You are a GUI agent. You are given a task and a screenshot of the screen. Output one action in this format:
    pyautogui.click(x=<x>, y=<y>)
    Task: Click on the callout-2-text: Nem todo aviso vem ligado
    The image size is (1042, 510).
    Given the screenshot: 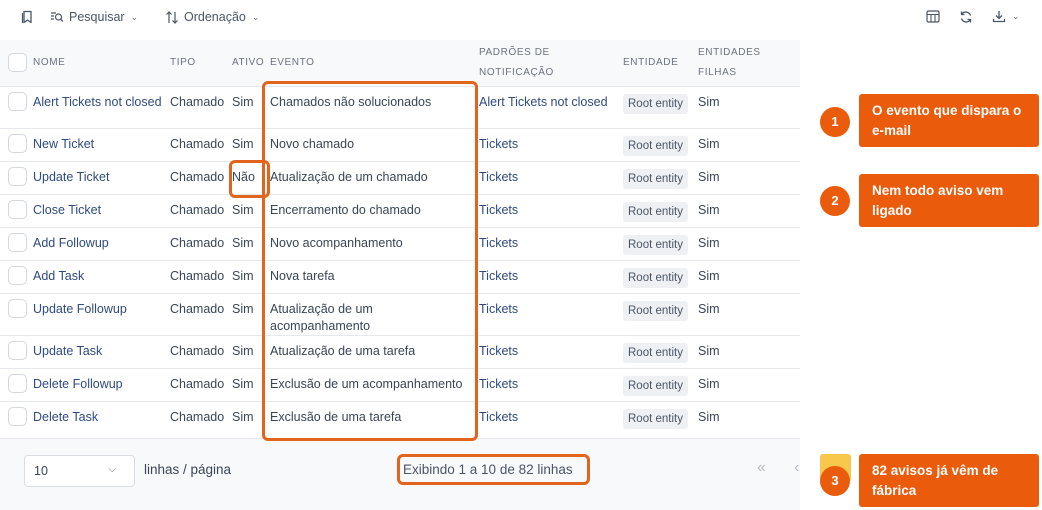 What is the action you would take?
    pyautogui.click(x=938, y=200)
    